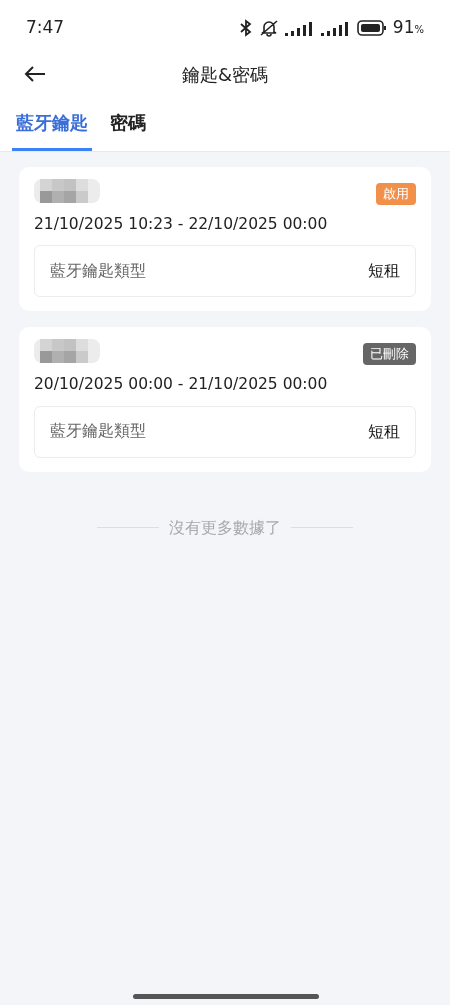 This screenshot has height=1005, width=450. I want to click on status-badge: 啟用, so click(396, 194).